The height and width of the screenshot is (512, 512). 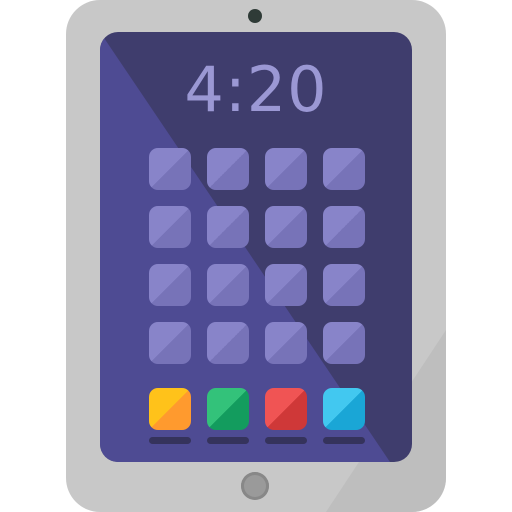 What do you see at coordinates (344, 409) in the screenshot?
I see `dock-app-blue` at bounding box center [344, 409].